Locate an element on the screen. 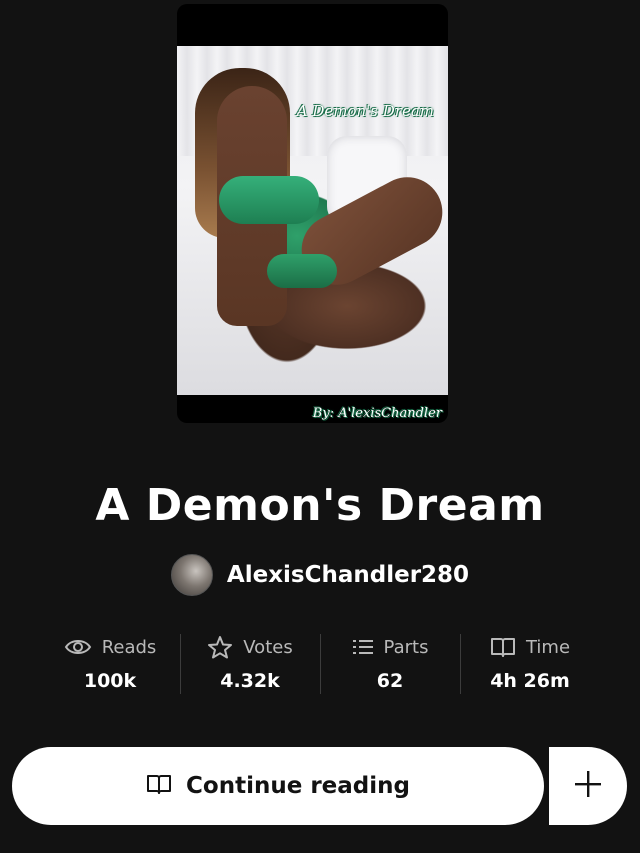 Image resolution: width=640 pixels, height=853 pixels. stat-time: Time 4h 26m is located at coordinates (530, 663).